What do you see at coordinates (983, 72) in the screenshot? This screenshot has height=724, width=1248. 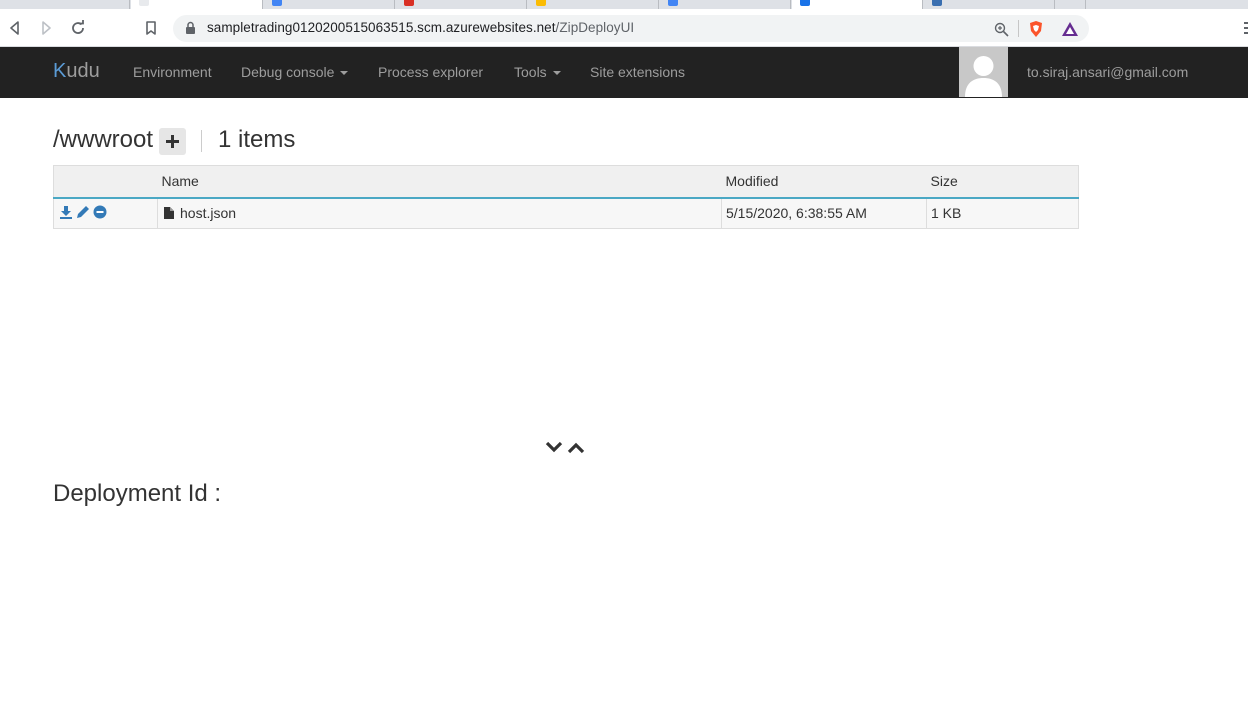 I see `avatar` at bounding box center [983, 72].